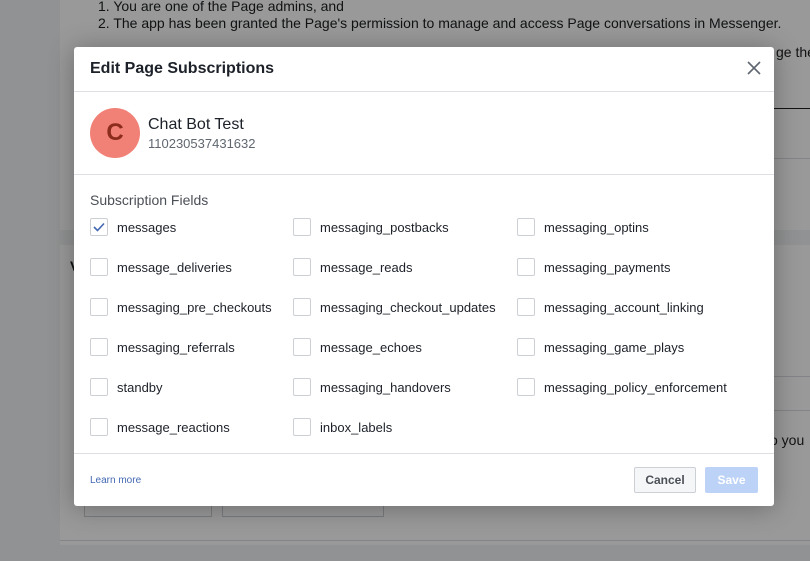 The width and height of the screenshot is (810, 561). I want to click on field-label: messaging_referrals, so click(176, 347).